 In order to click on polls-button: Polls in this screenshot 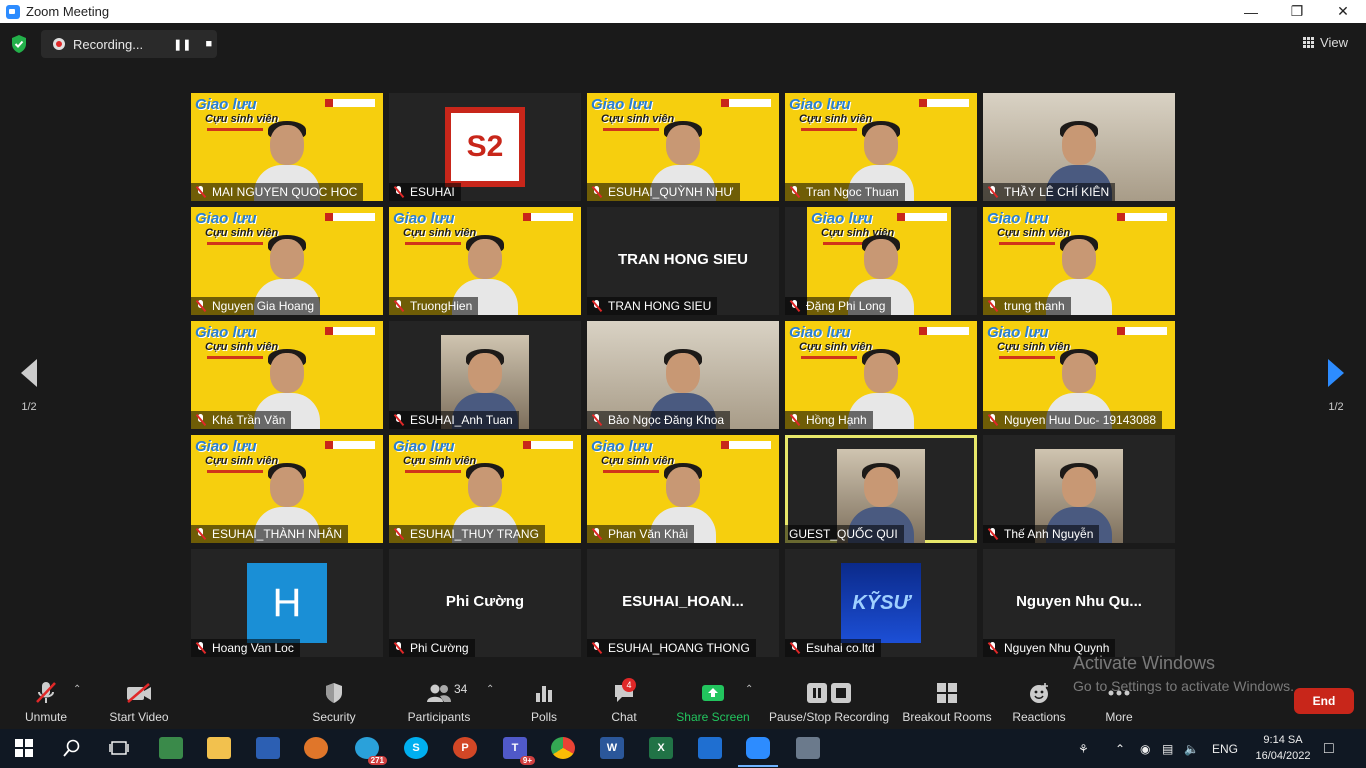, I will do `click(544, 702)`.